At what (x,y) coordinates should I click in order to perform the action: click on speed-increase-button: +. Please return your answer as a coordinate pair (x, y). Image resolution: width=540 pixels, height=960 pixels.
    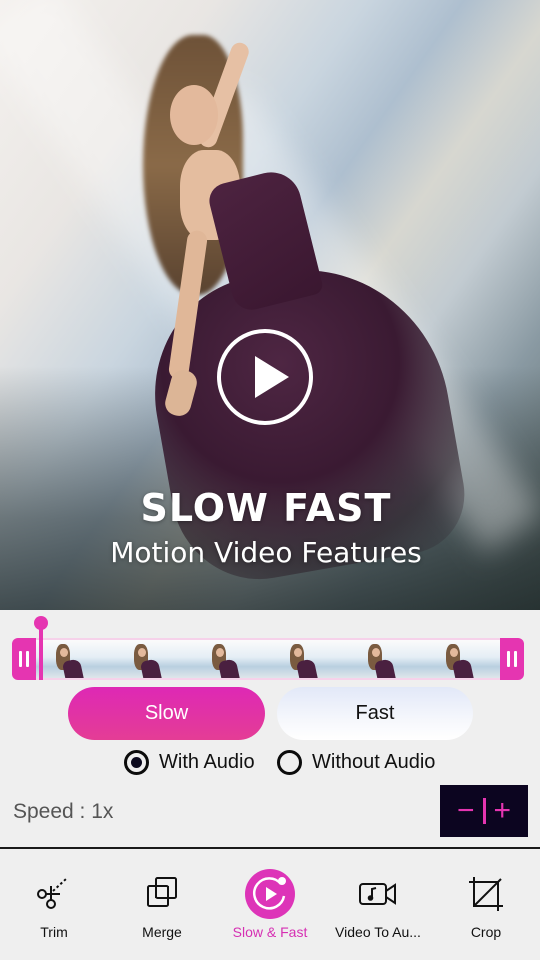
    Looking at the image, I should click on (503, 811).